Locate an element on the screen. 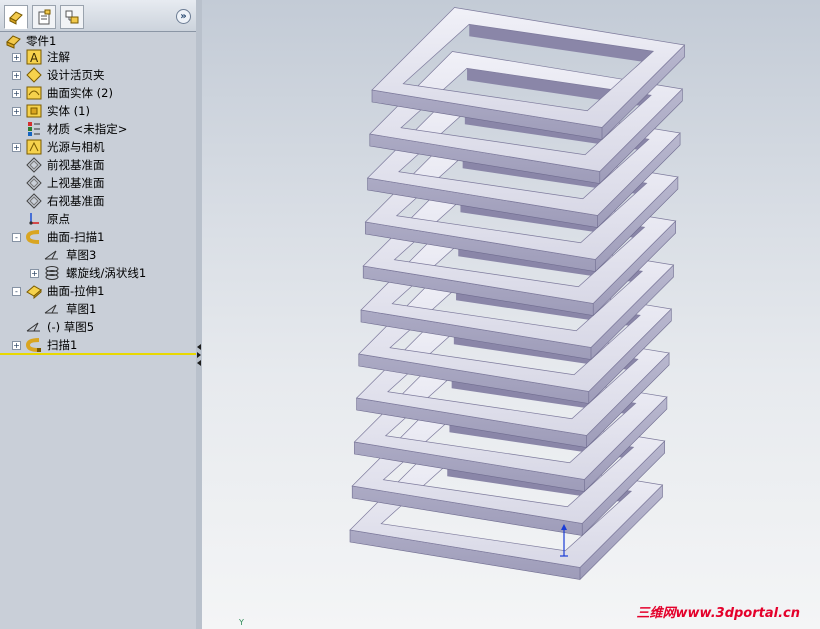 This screenshot has width=820, height=629. design-binder-icon is located at coordinates (34, 75).